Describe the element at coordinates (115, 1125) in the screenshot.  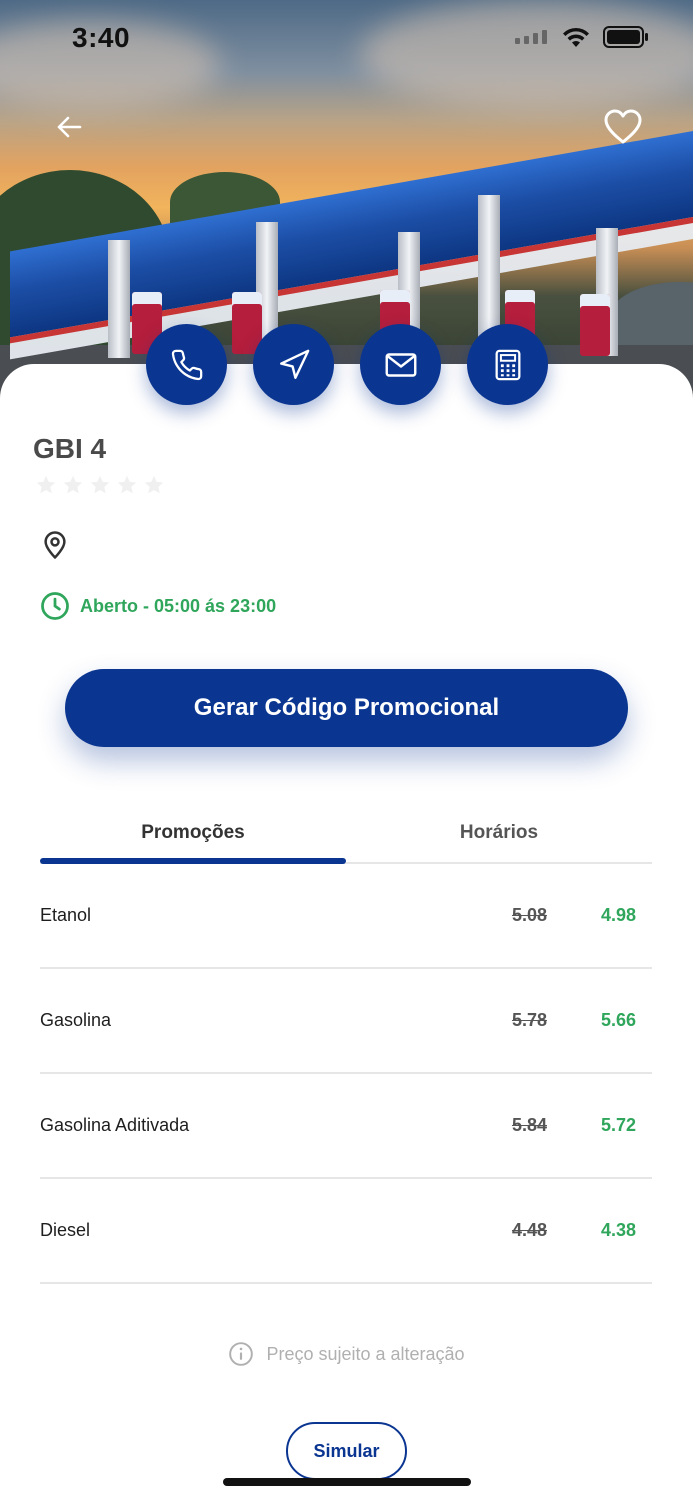
I see `fuel-name: Gasolina Aditivada` at that location.